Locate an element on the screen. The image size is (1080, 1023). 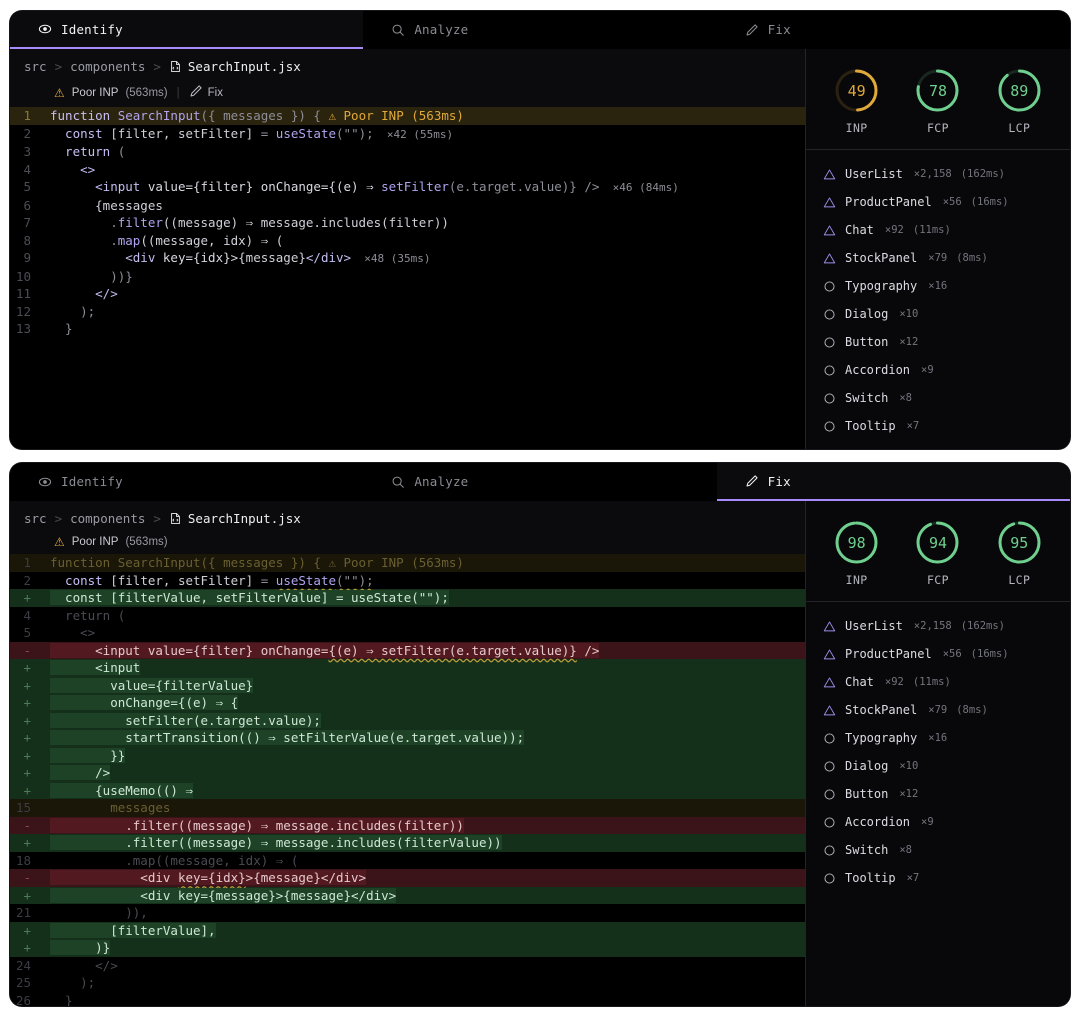
line-source: value={filterValue} is located at coordinates (422, 686).